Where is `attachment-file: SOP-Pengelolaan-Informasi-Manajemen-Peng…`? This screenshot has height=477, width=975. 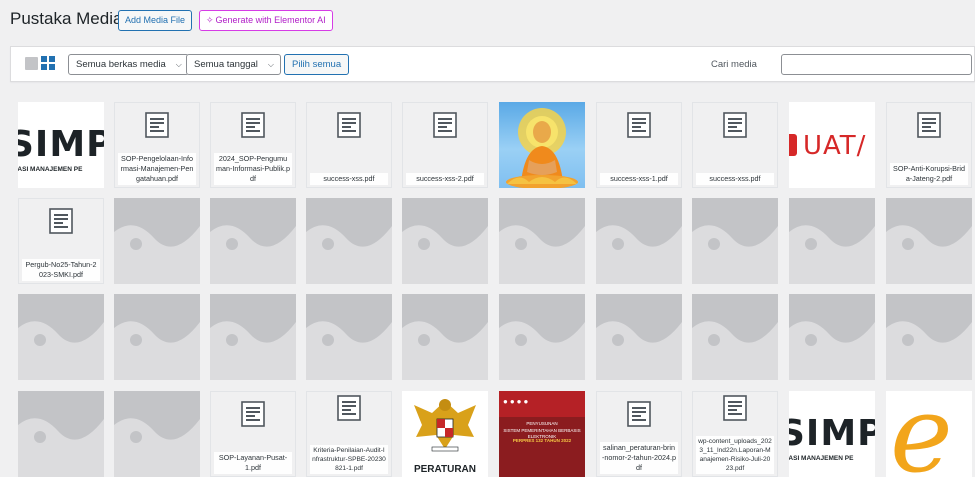
attachment-file: SOP-Pengelolaan-Informasi-Manajemen-Peng… is located at coordinates (157, 145).